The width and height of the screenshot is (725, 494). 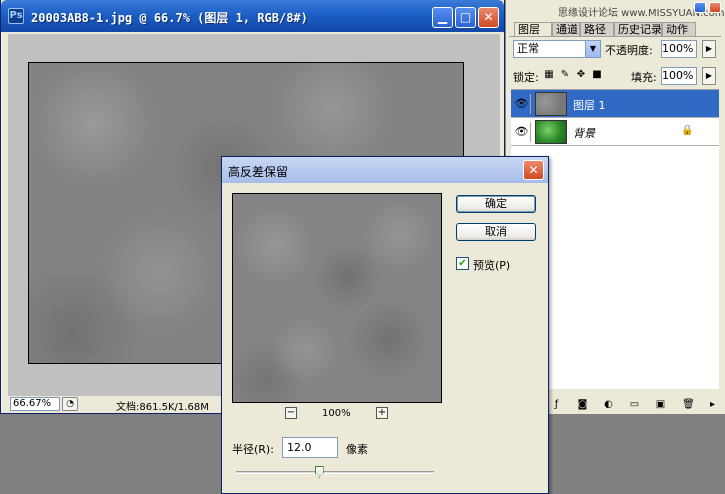 I want to click on panel-close-button, so click(x=715, y=7).